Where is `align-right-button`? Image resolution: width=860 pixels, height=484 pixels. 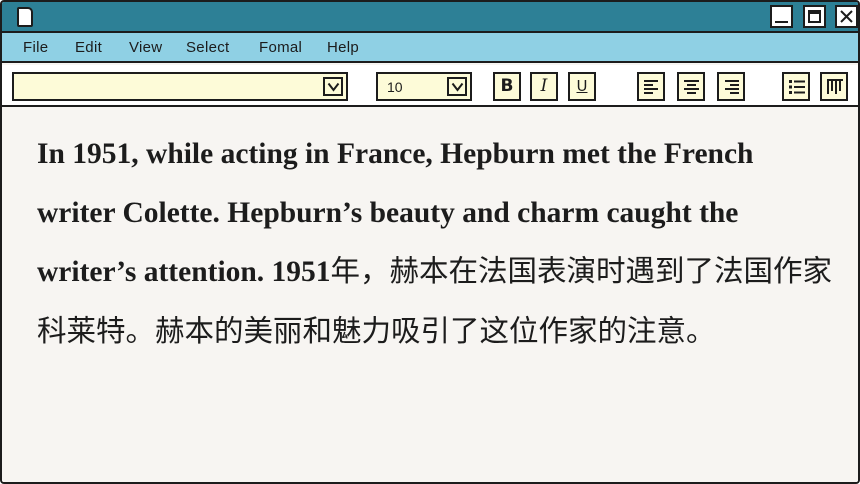
align-right-button is located at coordinates (731, 86).